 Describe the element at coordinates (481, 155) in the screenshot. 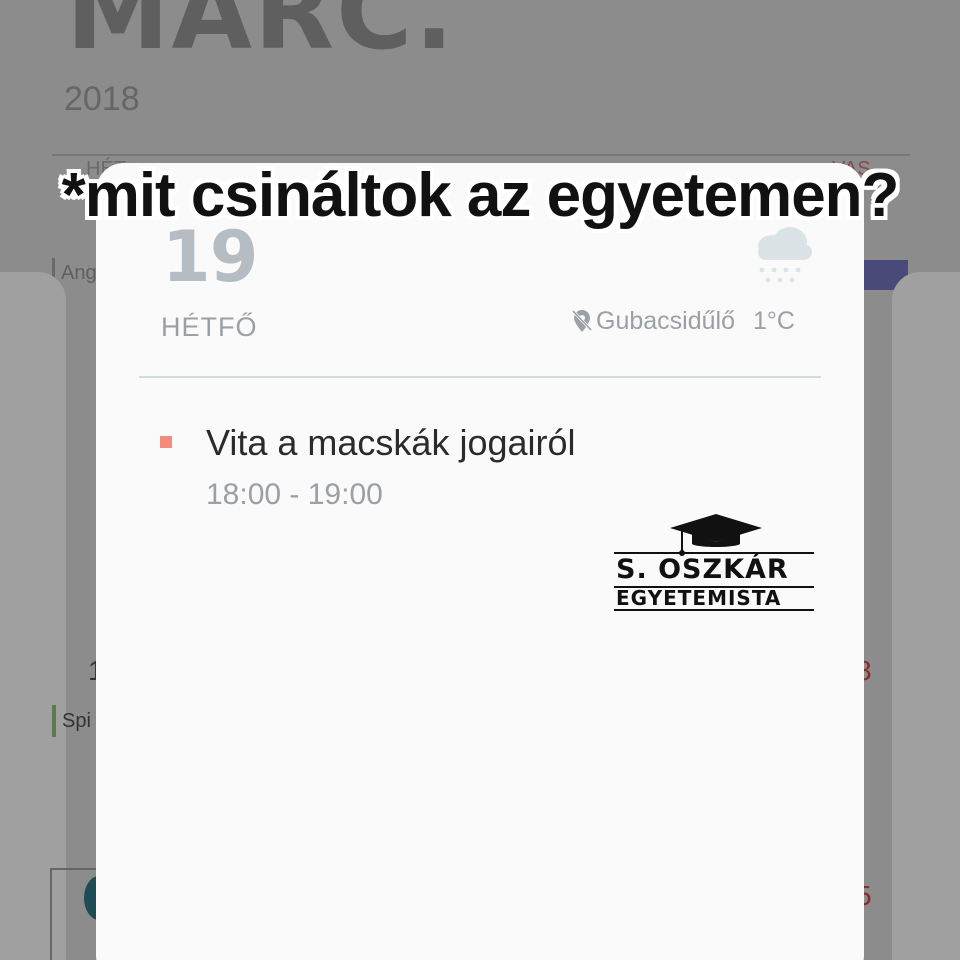

I see `header-divider` at that location.